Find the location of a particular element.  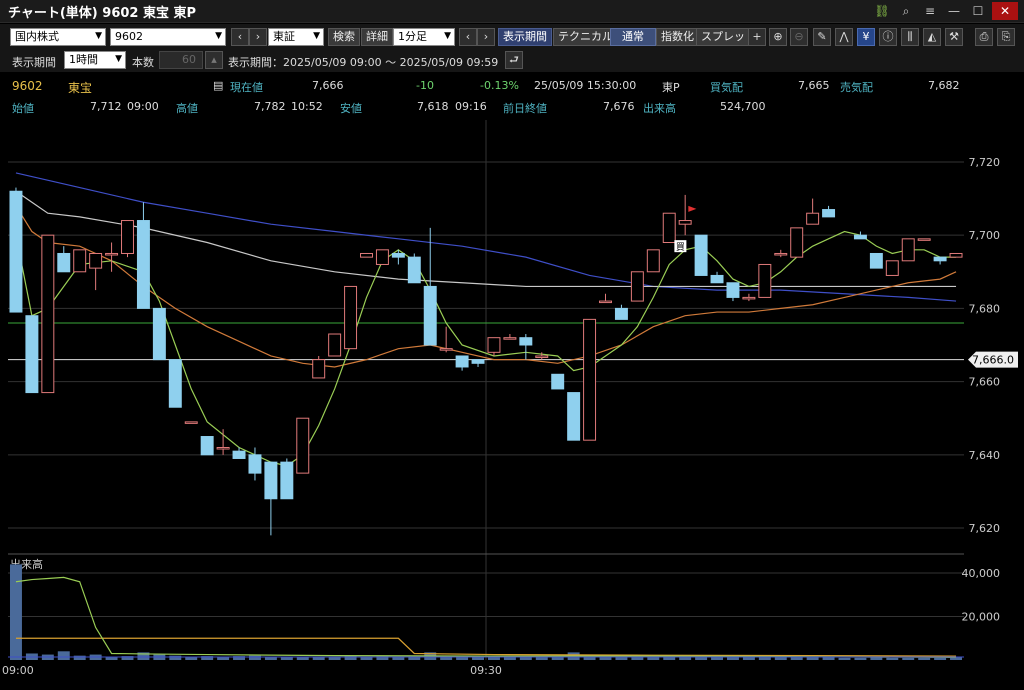

quote-market: 東P is located at coordinates (671, 87).